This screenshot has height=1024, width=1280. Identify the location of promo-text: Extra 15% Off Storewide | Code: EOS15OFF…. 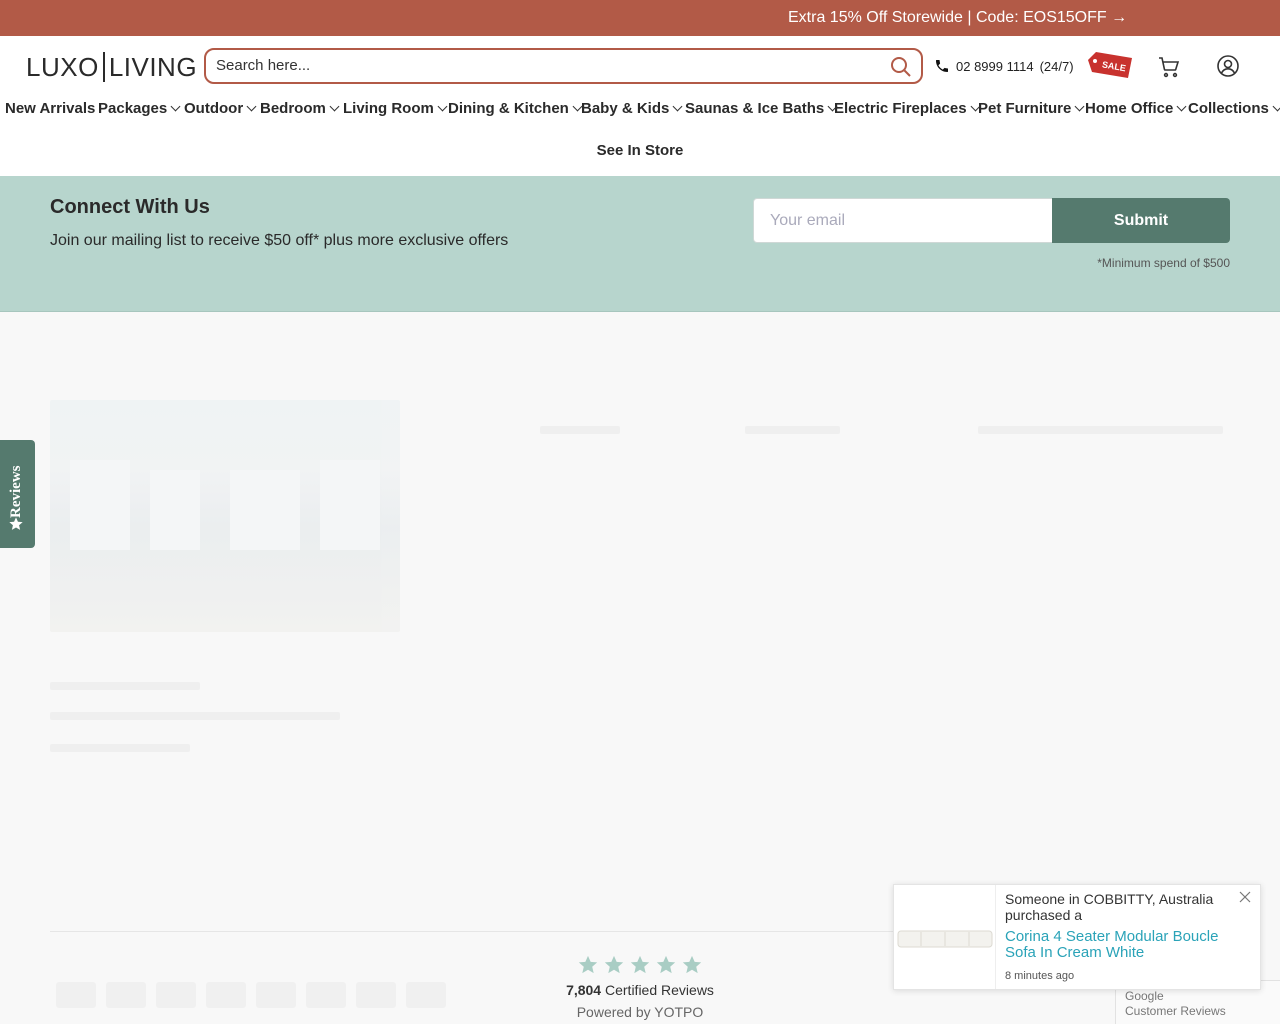
(957, 18).